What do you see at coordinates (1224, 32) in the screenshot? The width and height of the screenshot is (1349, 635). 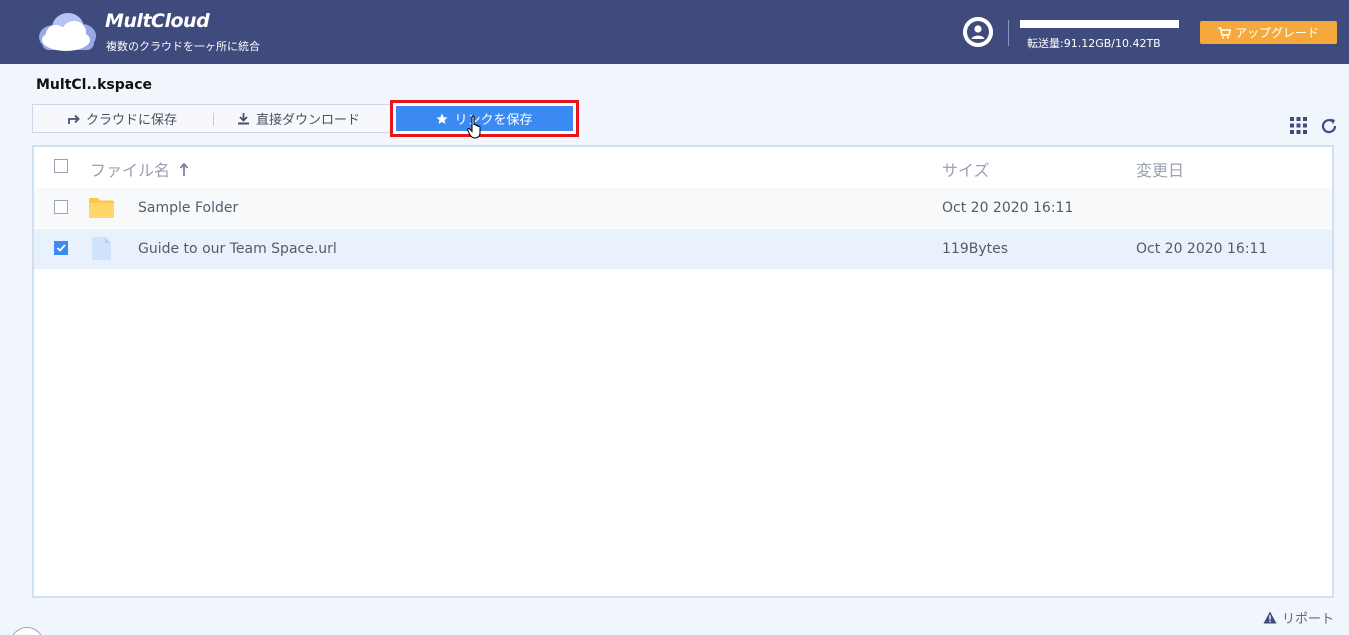 I see `cart-icon` at bounding box center [1224, 32].